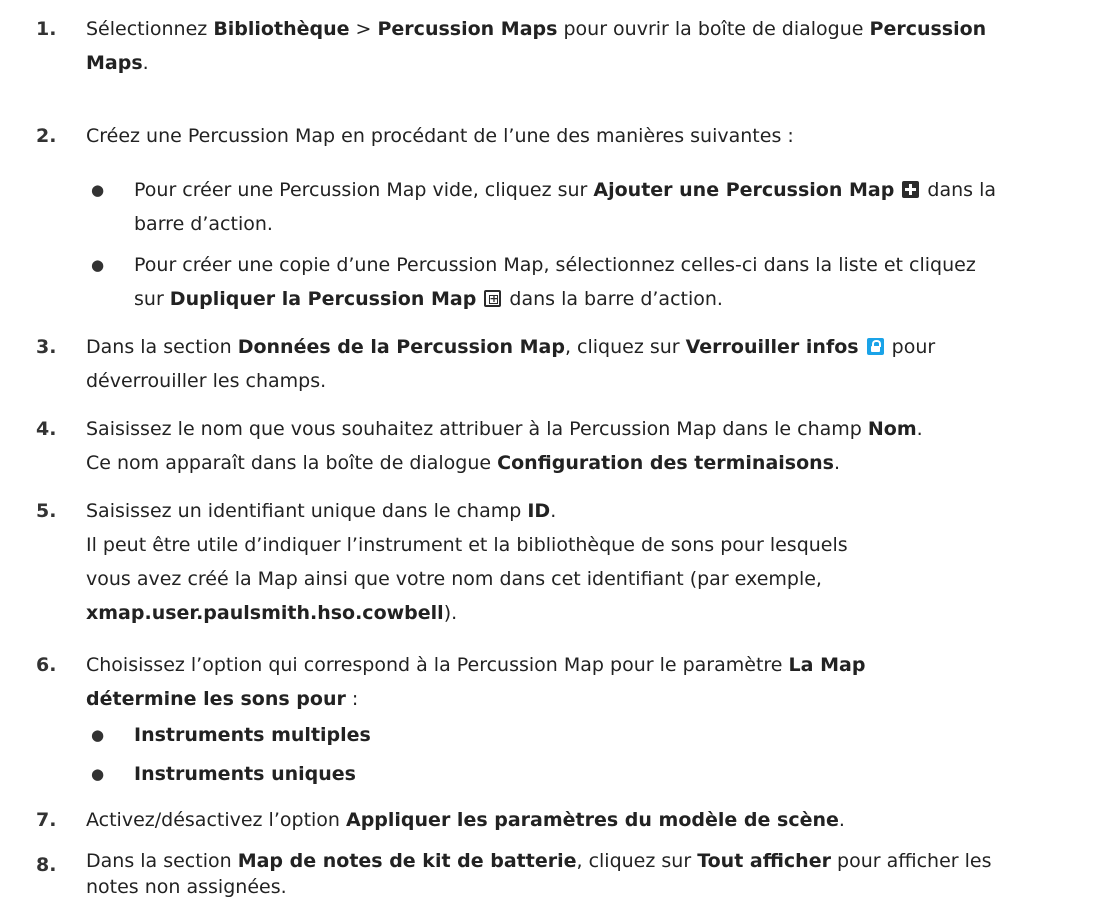  I want to click on ui-term: Tout afficher, so click(764, 861).